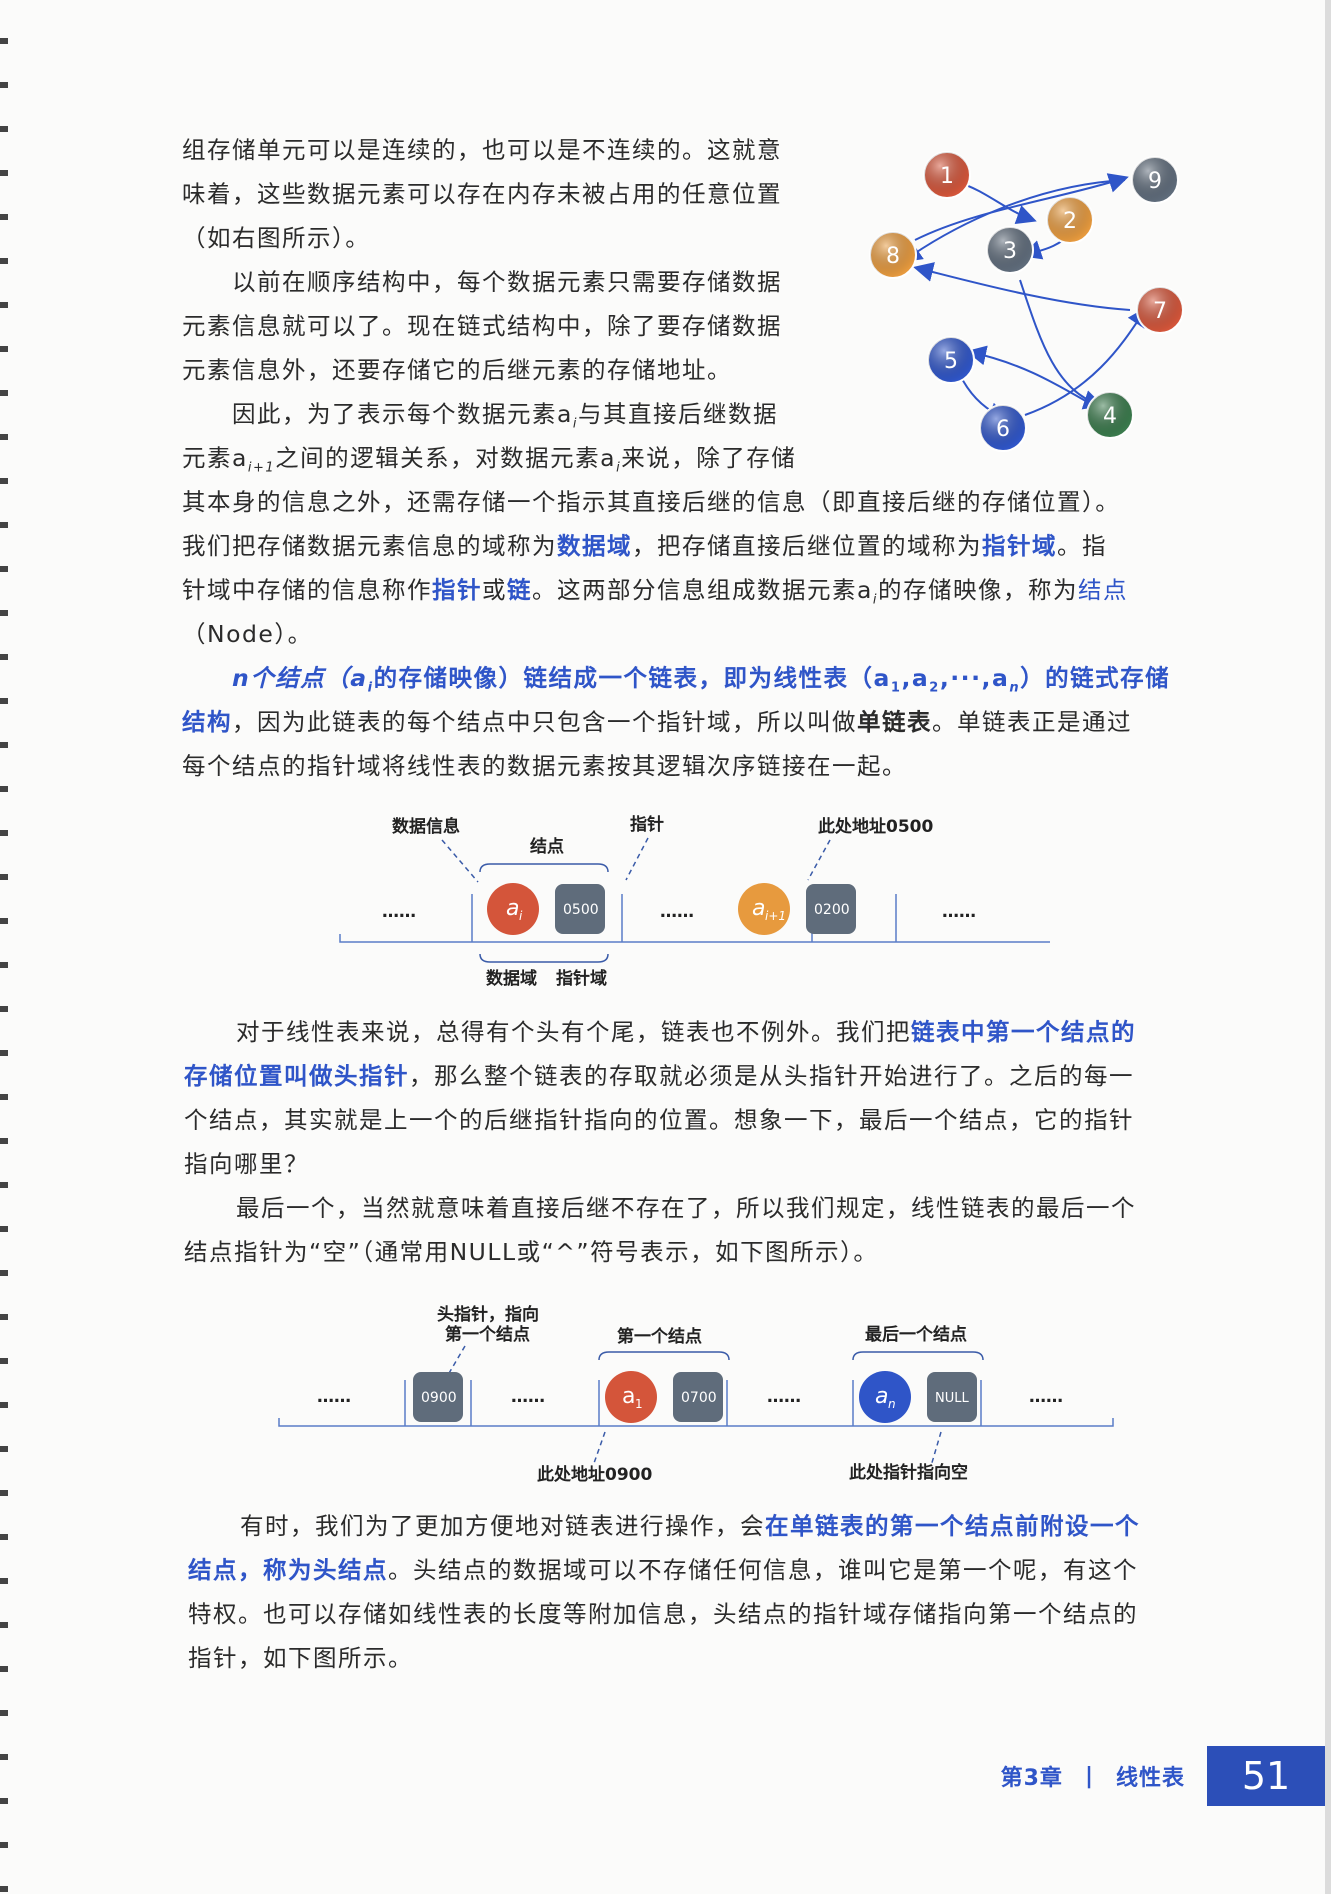  What do you see at coordinates (832, 910) in the screenshot?
I see `svg-text: 0200` at bounding box center [832, 910].